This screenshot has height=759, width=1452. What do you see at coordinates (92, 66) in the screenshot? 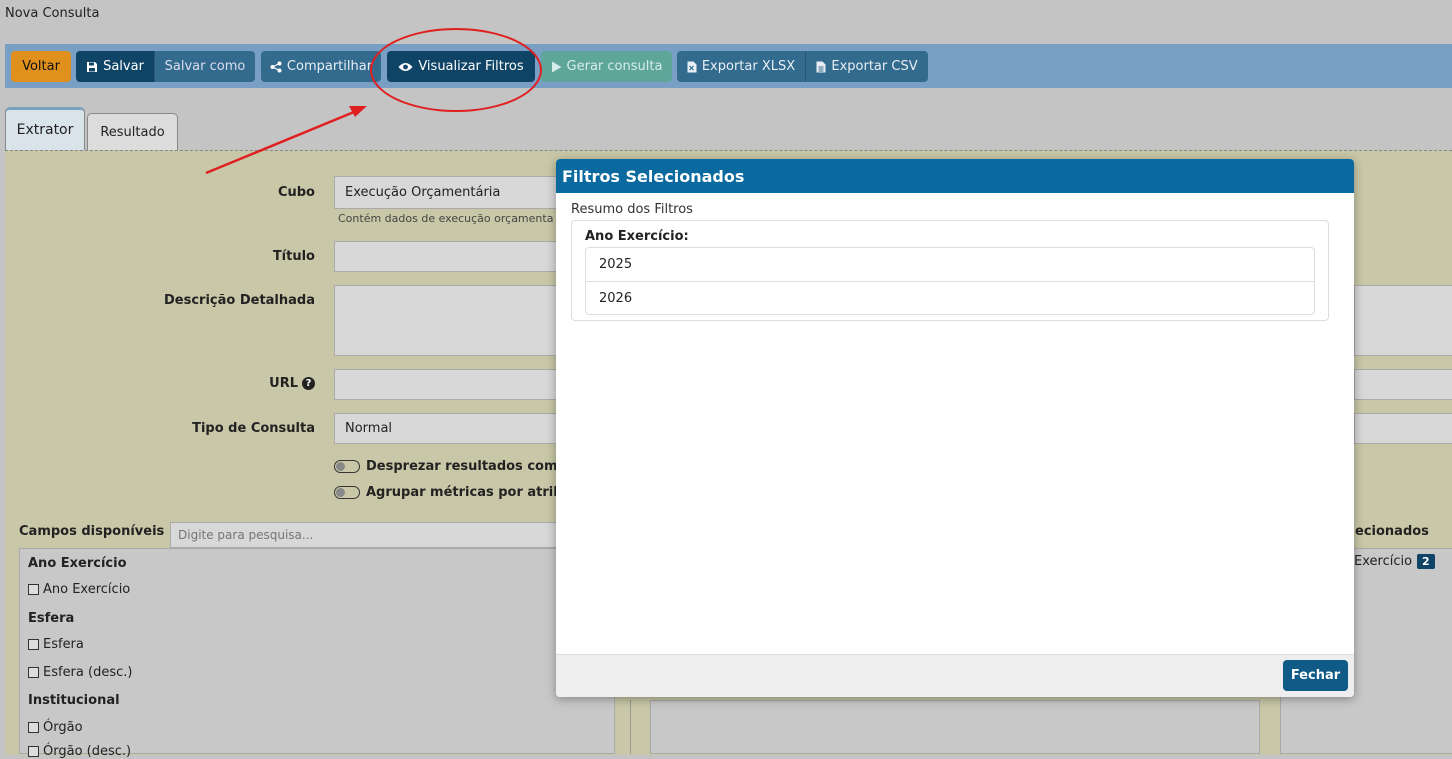
I see `floppy-disk-icon` at bounding box center [92, 66].